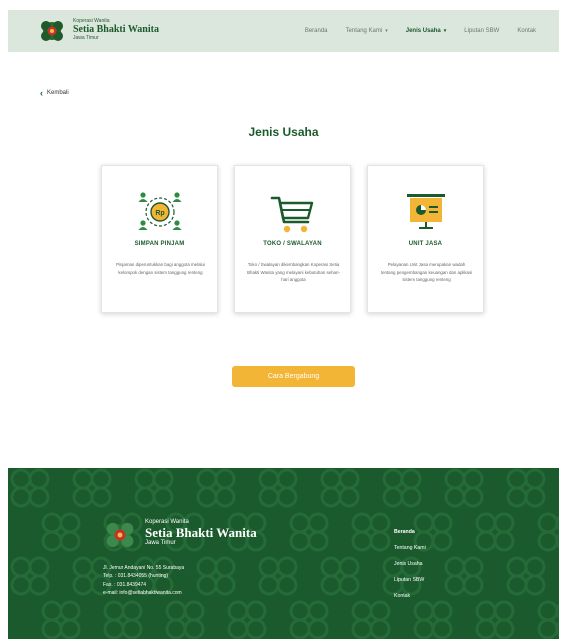 This screenshot has height=639, width=567. What do you see at coordinates (410, 553) in the screenshot?
I see `footer-link-tentang-kami: Tentang Kami` at bounding box center [410, 553].